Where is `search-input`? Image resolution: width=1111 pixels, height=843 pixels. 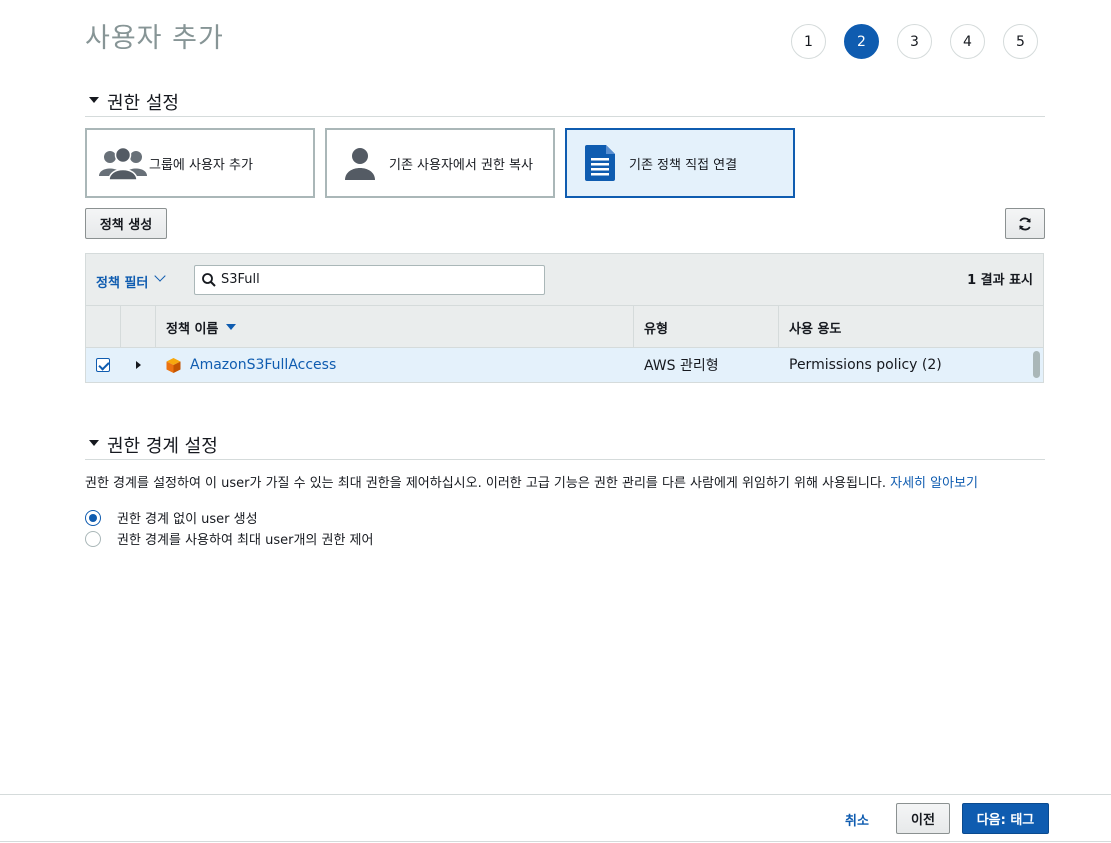 search-input is located at coordinates (371, 279).